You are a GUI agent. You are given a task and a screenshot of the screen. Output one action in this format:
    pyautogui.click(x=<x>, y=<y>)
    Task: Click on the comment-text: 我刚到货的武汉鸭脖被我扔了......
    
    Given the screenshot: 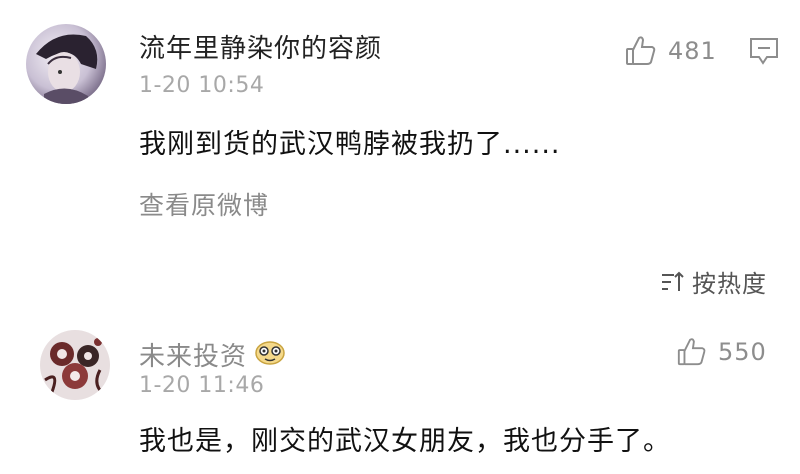 What is the action you would take?
    pyautogui.click(x=350, y=144)
    